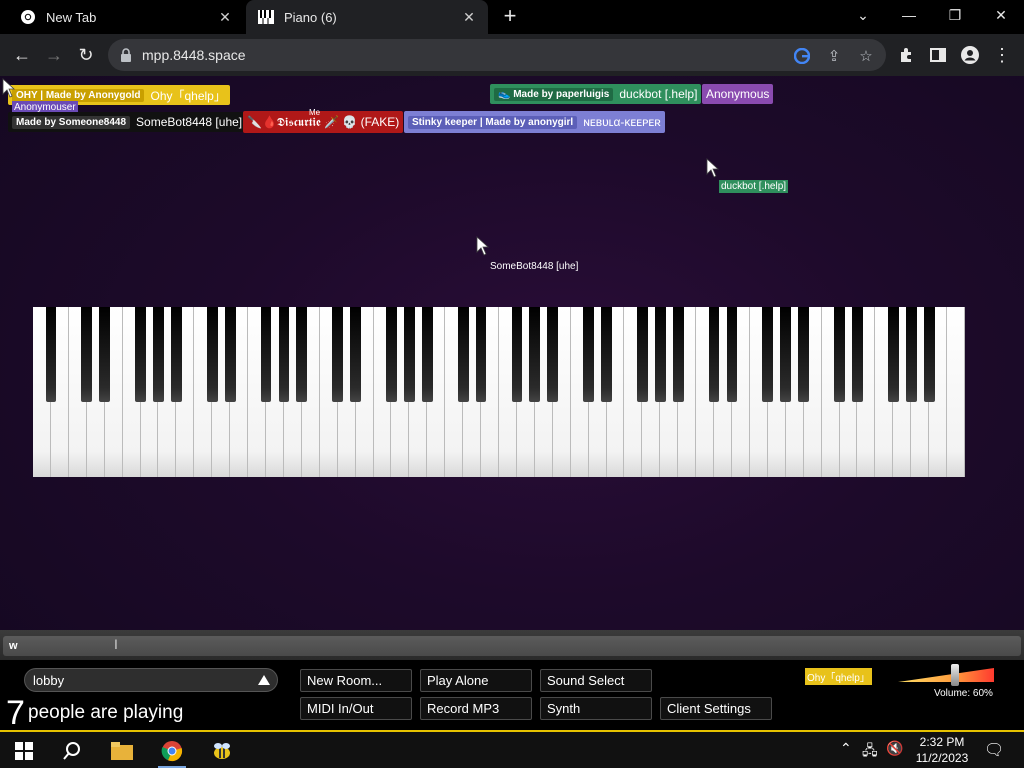 The width and height of the screenshot is (1024, 768). I want to click on user-badge-somebot: Made by Someone8448 SomeBot8448 [uhe], so click(127, 122).